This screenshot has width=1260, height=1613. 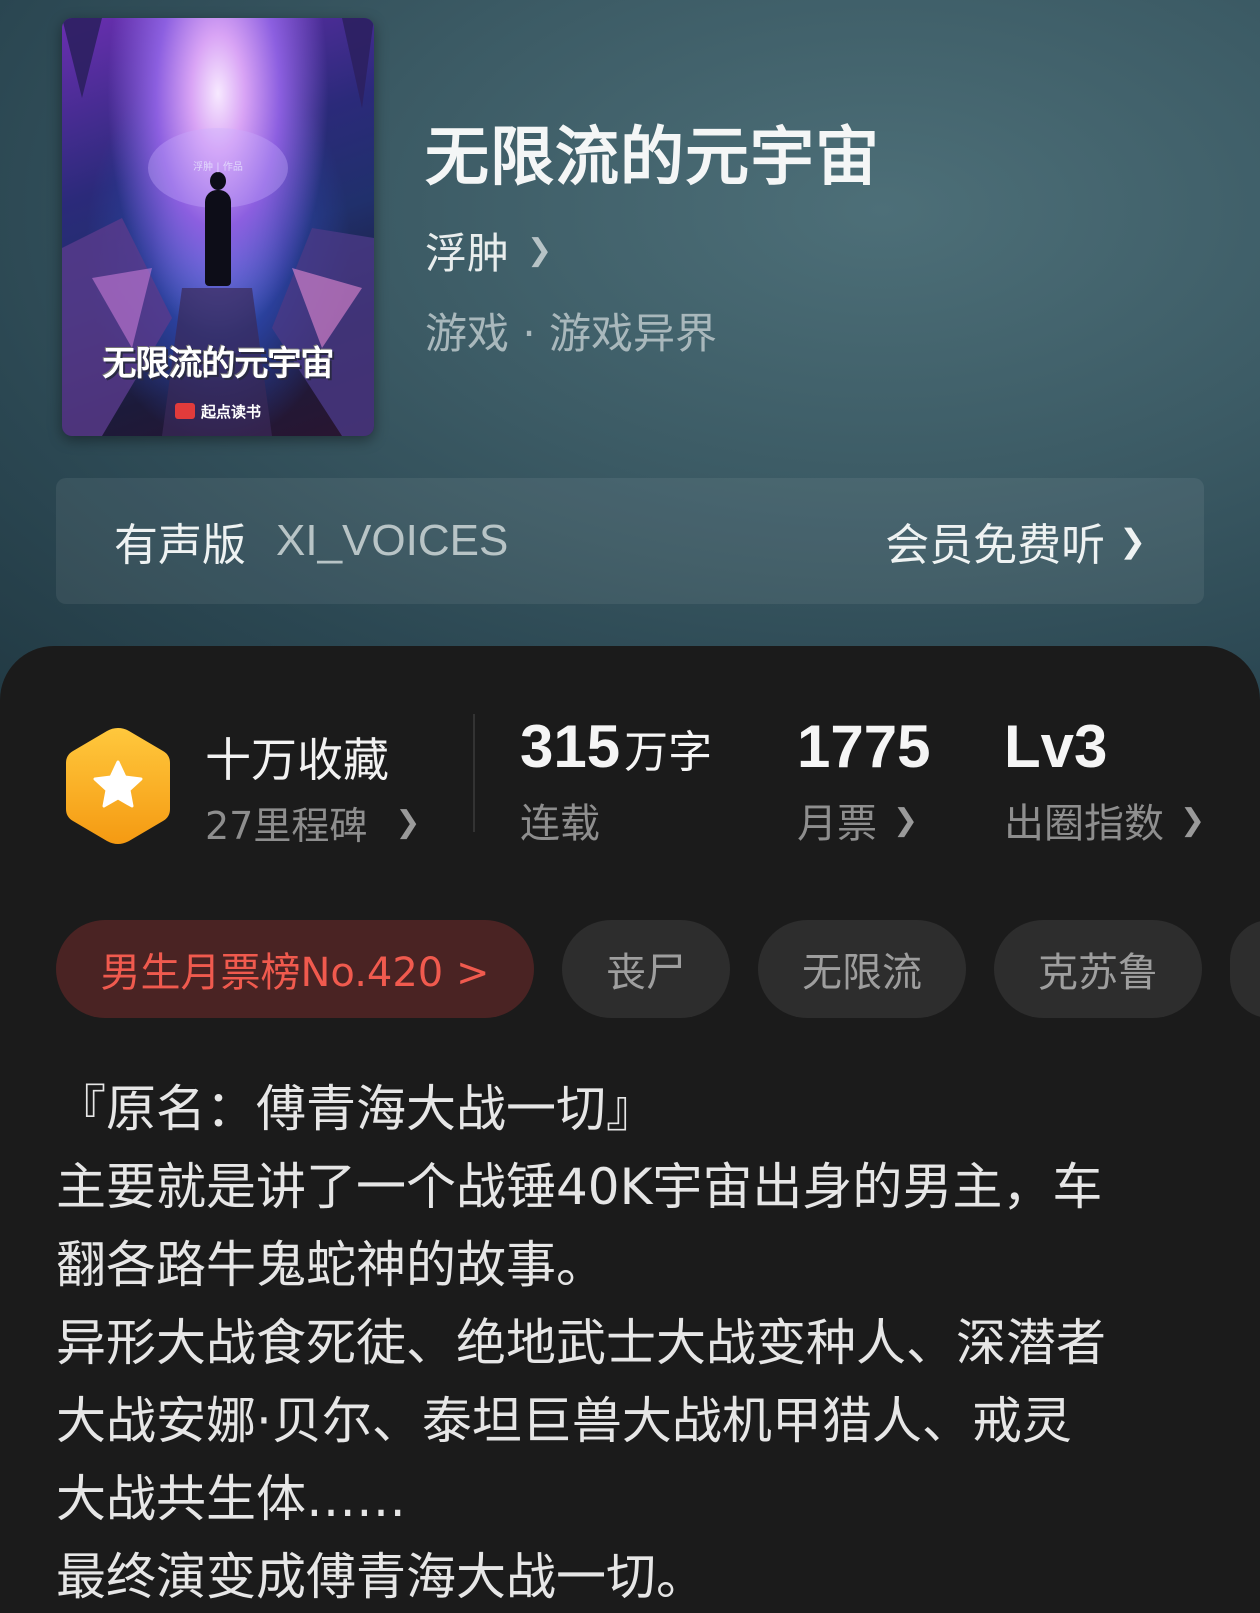 I want to click on milestone-label: 27里程碑, so click(x=286, y=826).